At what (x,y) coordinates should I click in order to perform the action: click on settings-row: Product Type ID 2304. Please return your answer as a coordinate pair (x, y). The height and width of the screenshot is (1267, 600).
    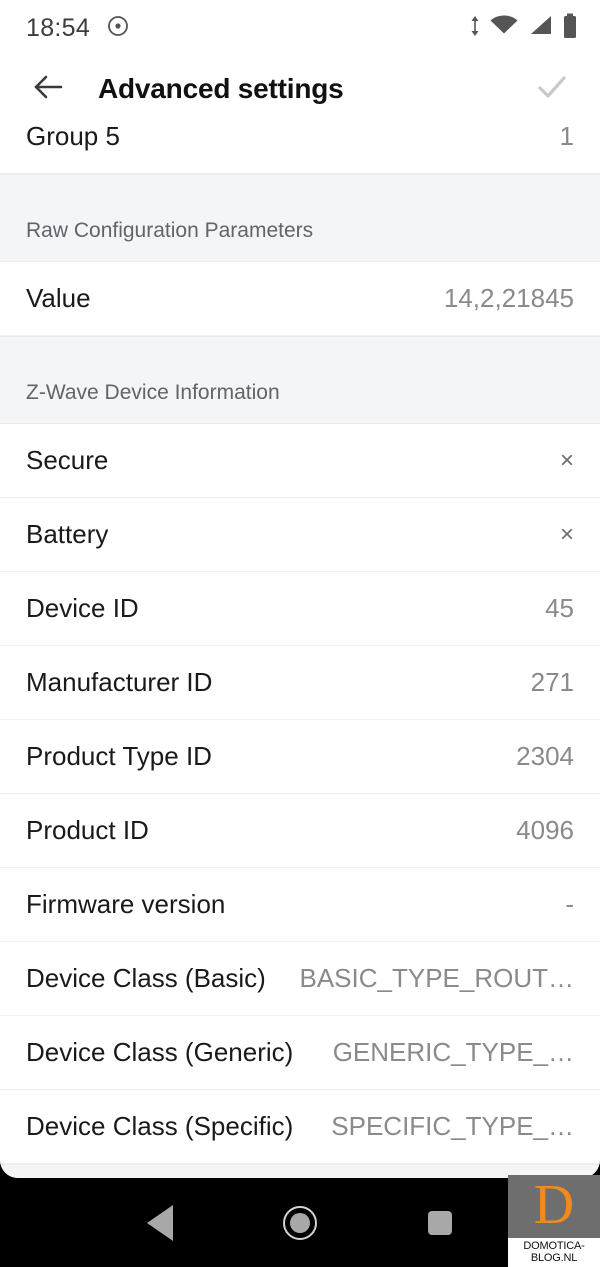
    Looking at the image, I should click on (300, 757).